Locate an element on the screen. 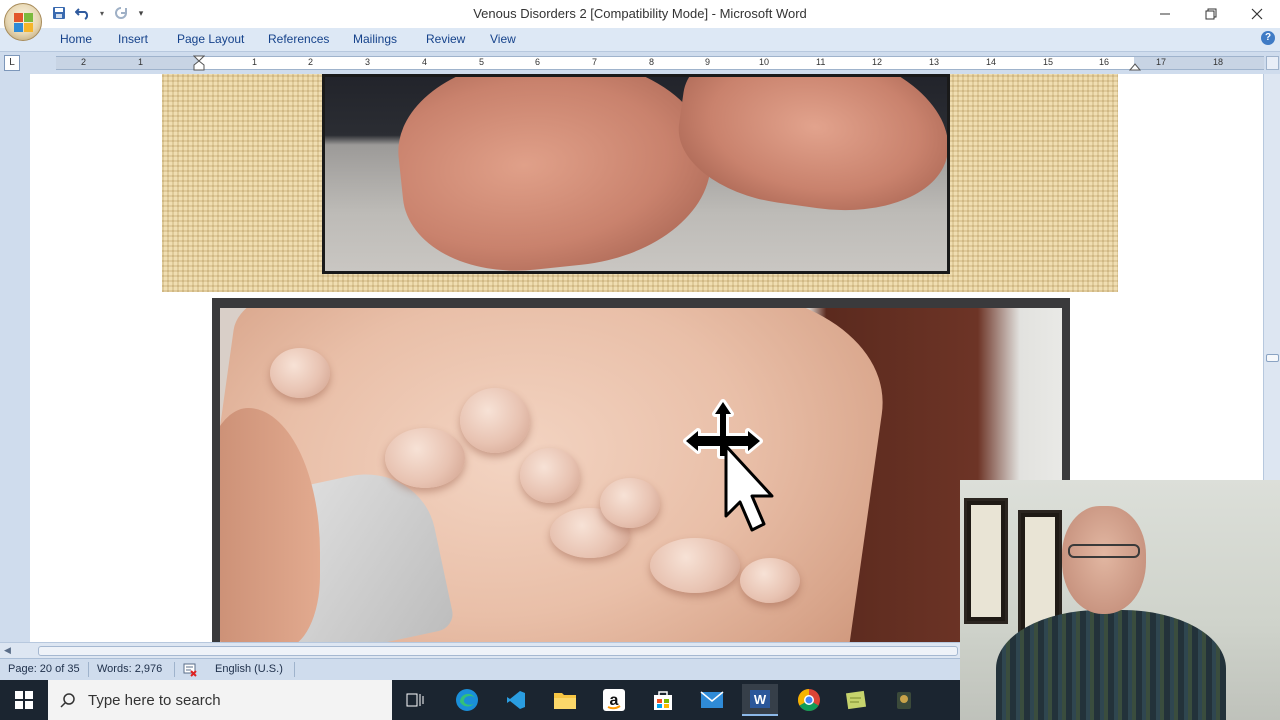 The image size is (1280, 720). restore-button is located at coordinates (1211, 14).